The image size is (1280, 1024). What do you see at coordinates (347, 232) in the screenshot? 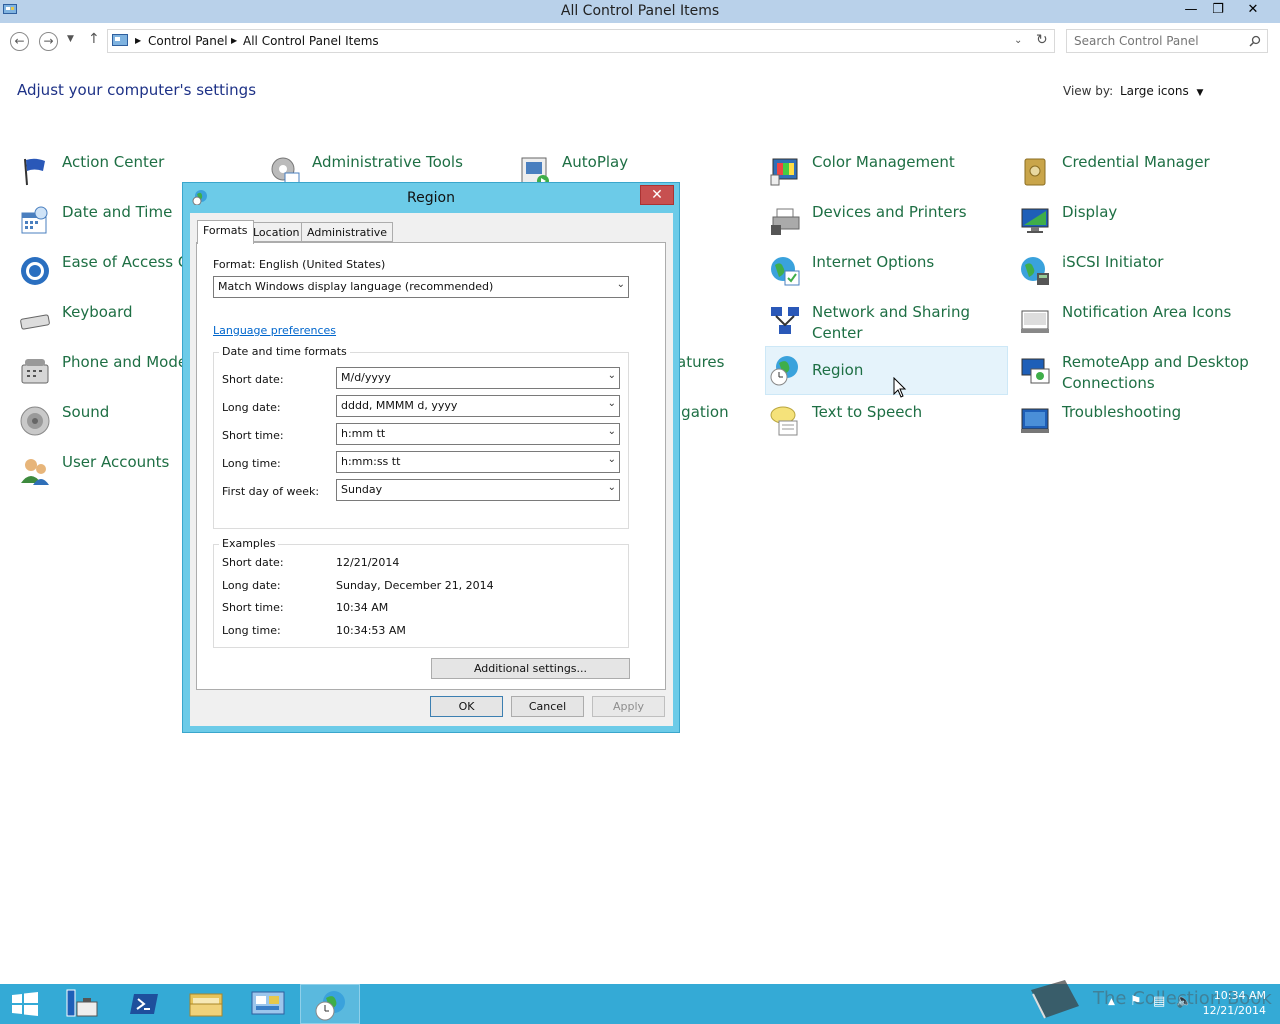
I see `tab-administrative: Administrative` at bounding box center [347, 232].